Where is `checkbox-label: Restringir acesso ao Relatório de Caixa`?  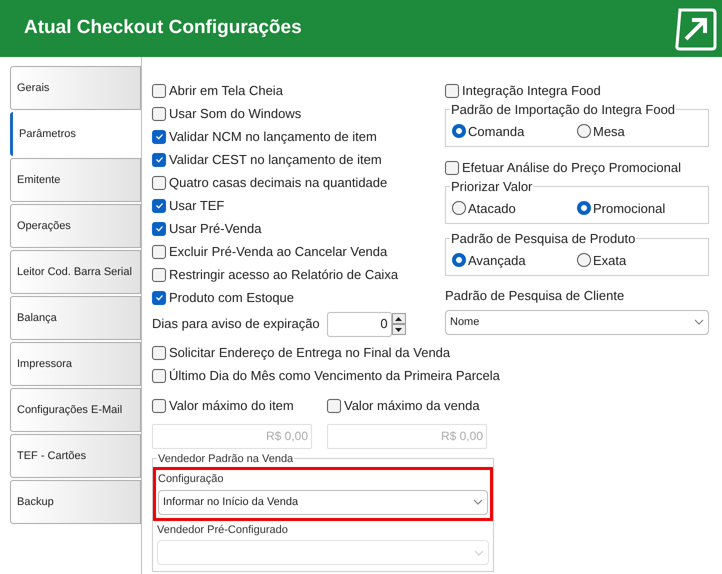
checkbox-label: Restringir acesso ao Relatório de Caixa is located at coordinates (283, 274).